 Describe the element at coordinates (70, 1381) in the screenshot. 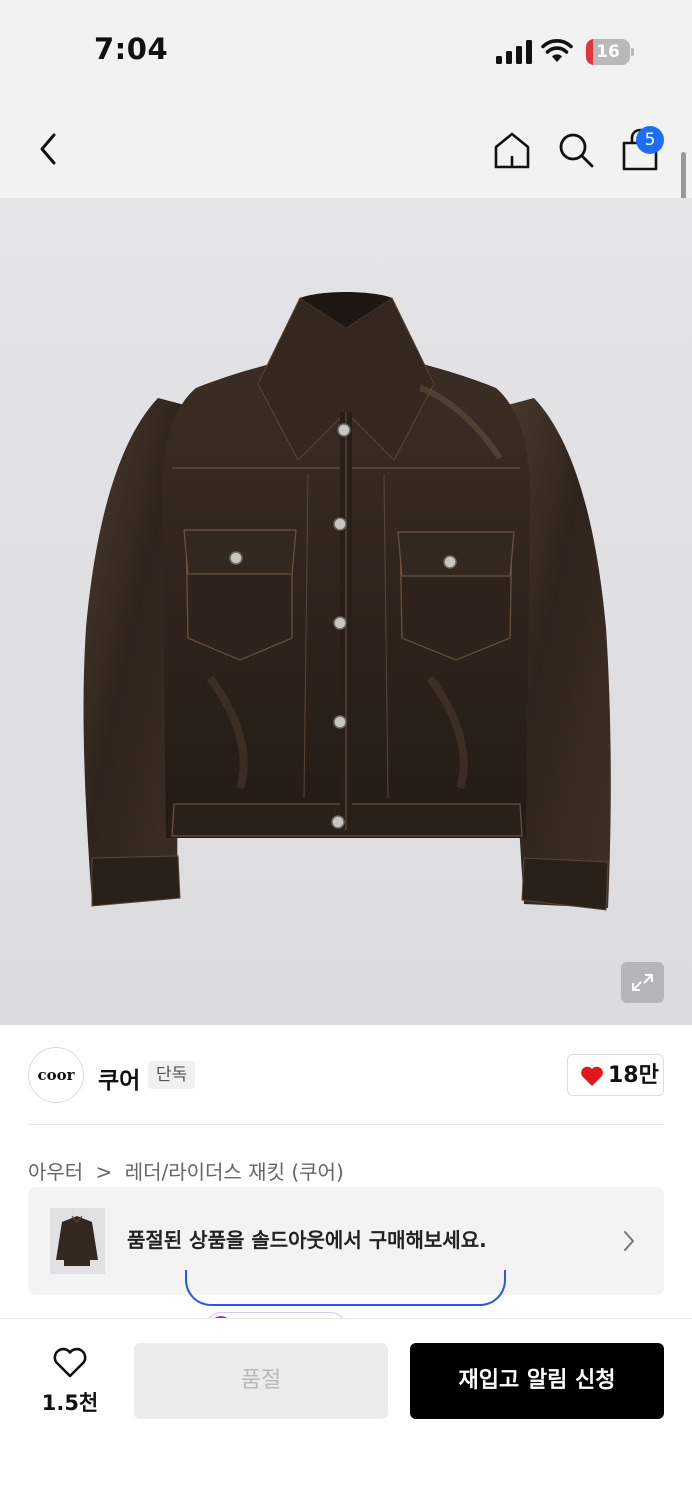

I see `wishlist-button: 1.5천` at that location.